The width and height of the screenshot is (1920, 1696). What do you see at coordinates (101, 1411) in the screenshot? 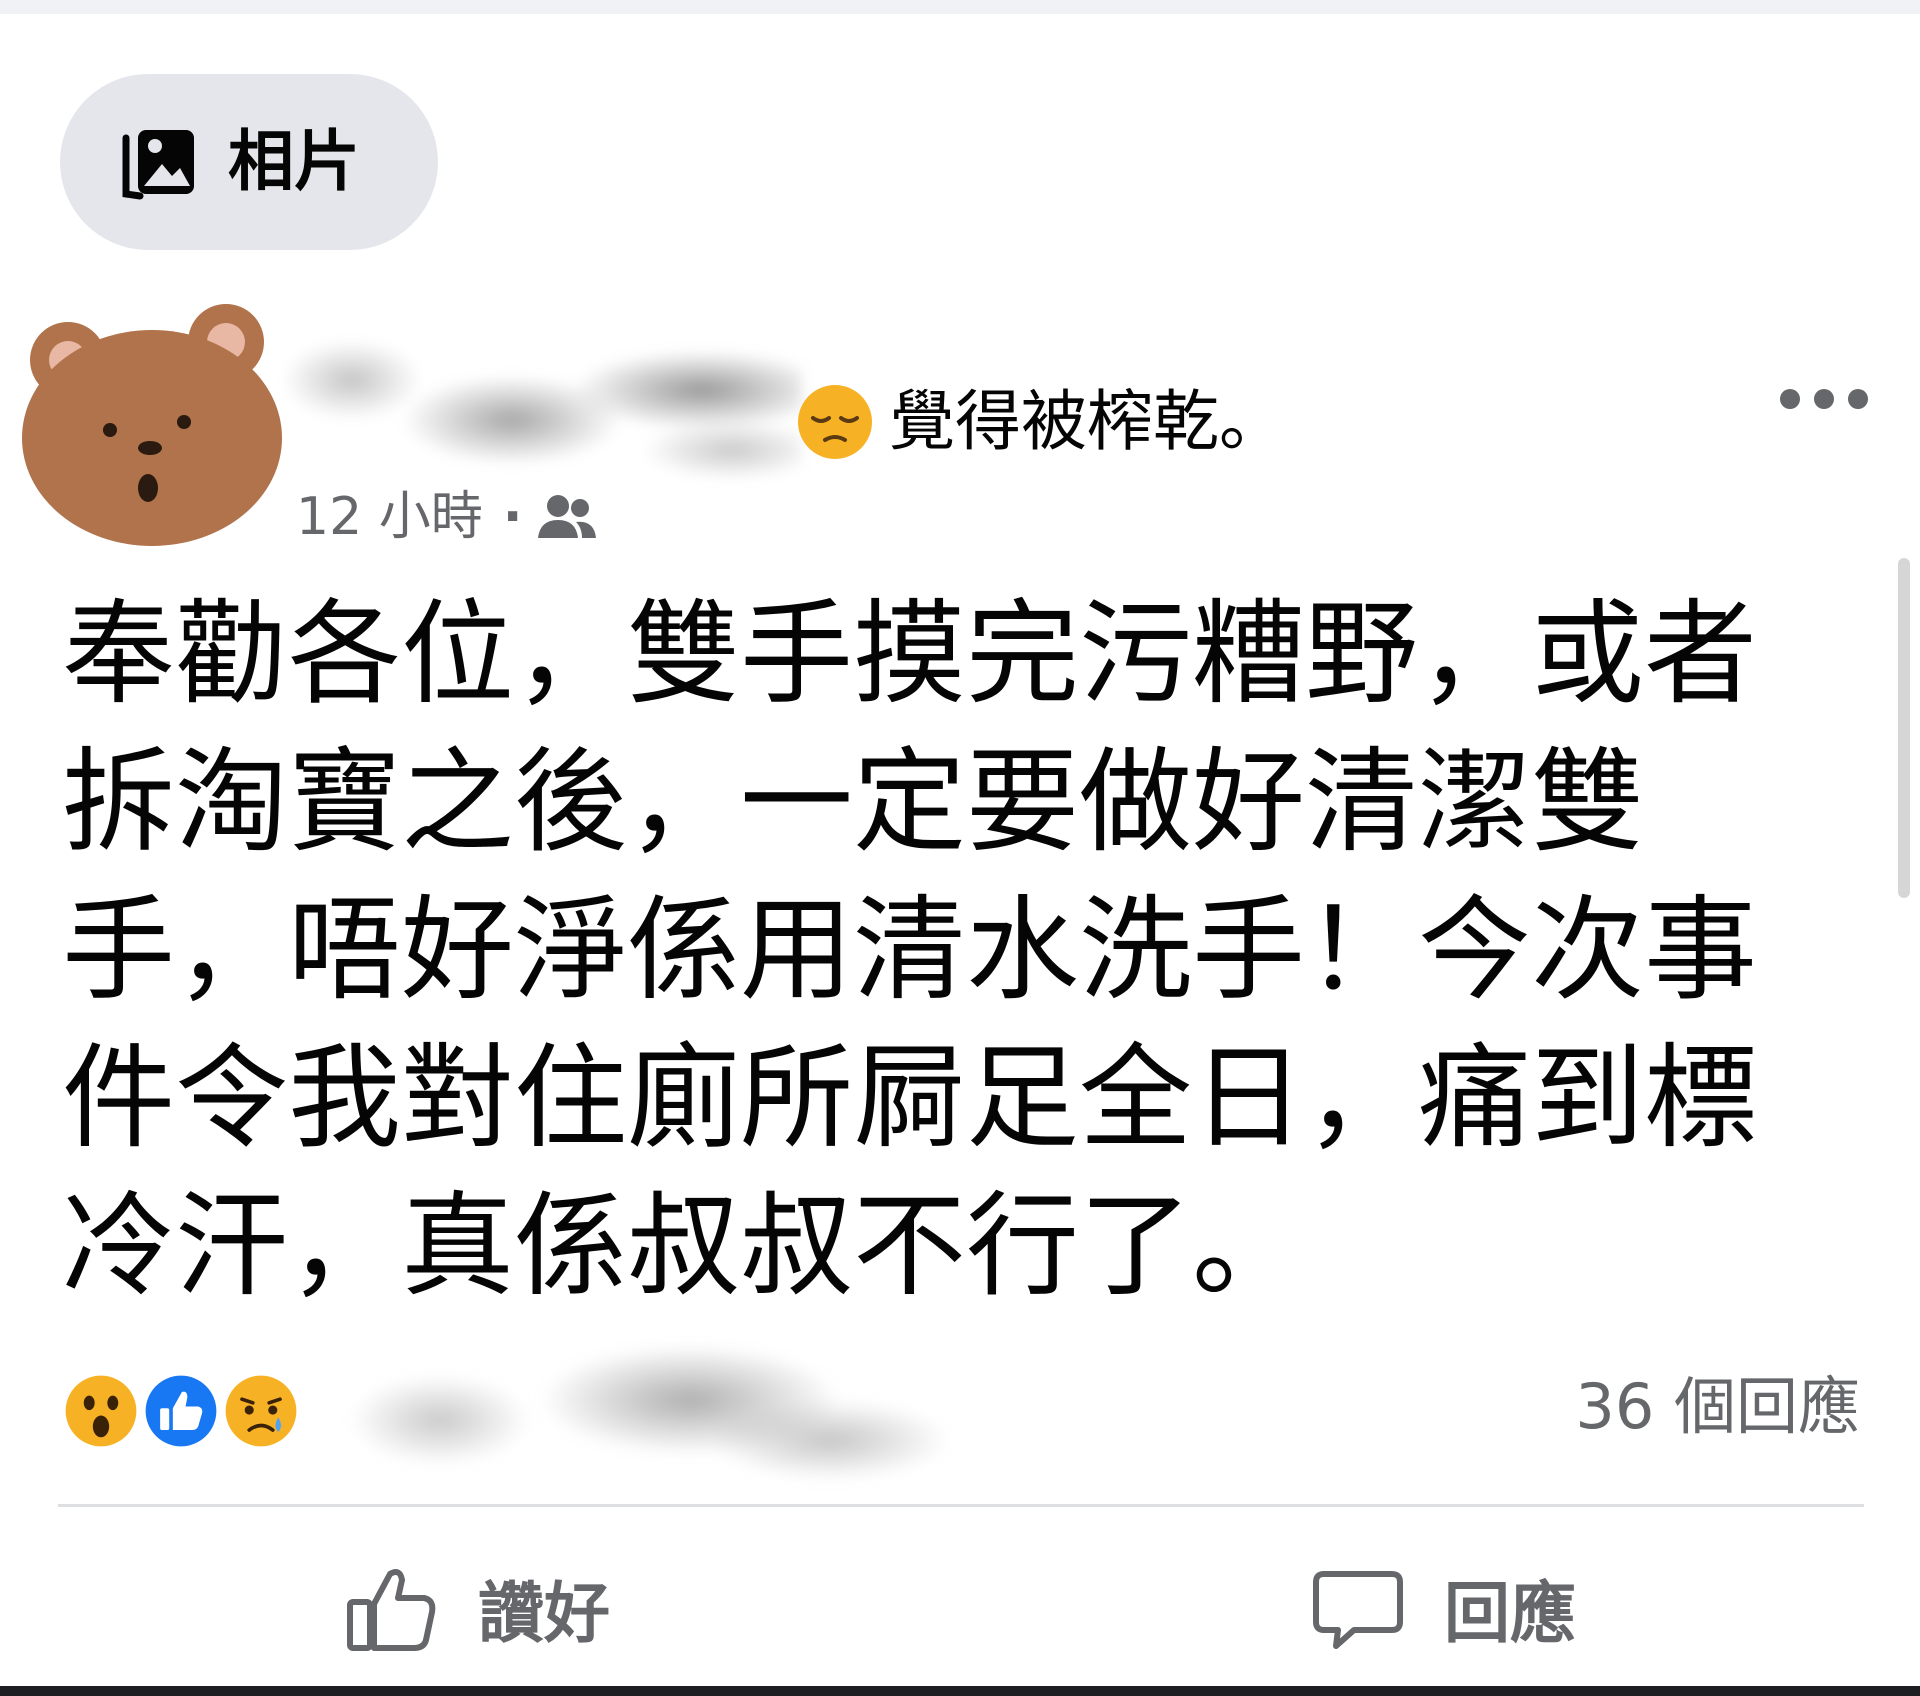
I see `wow-reaction-icon` at bounding box center [101, 1411].